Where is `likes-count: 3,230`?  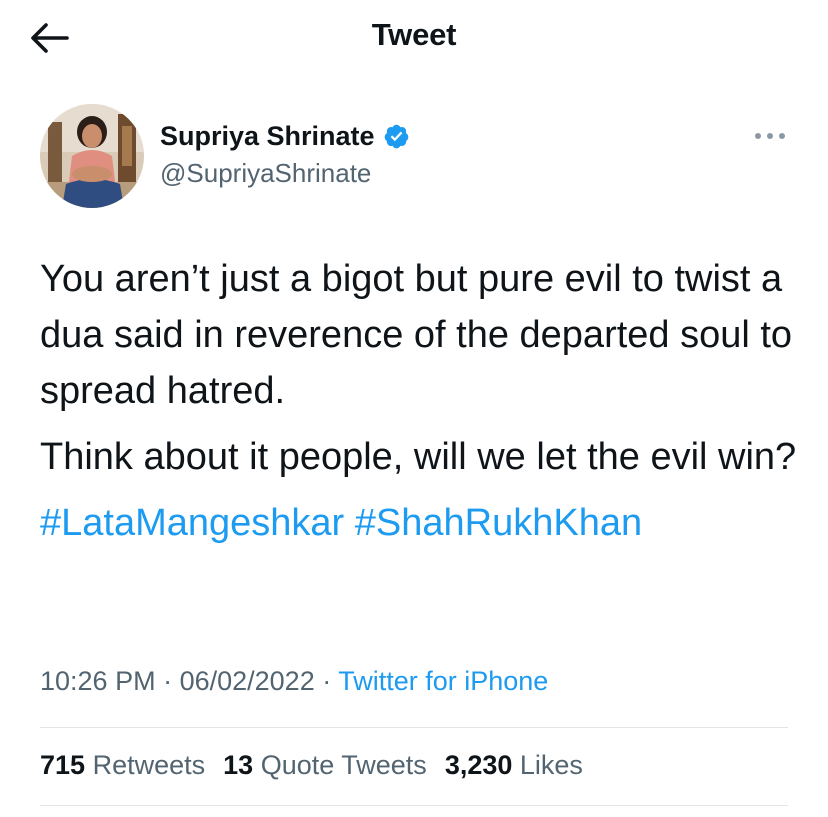
likes-count: 3,230 is located at coordinates (478, 765).